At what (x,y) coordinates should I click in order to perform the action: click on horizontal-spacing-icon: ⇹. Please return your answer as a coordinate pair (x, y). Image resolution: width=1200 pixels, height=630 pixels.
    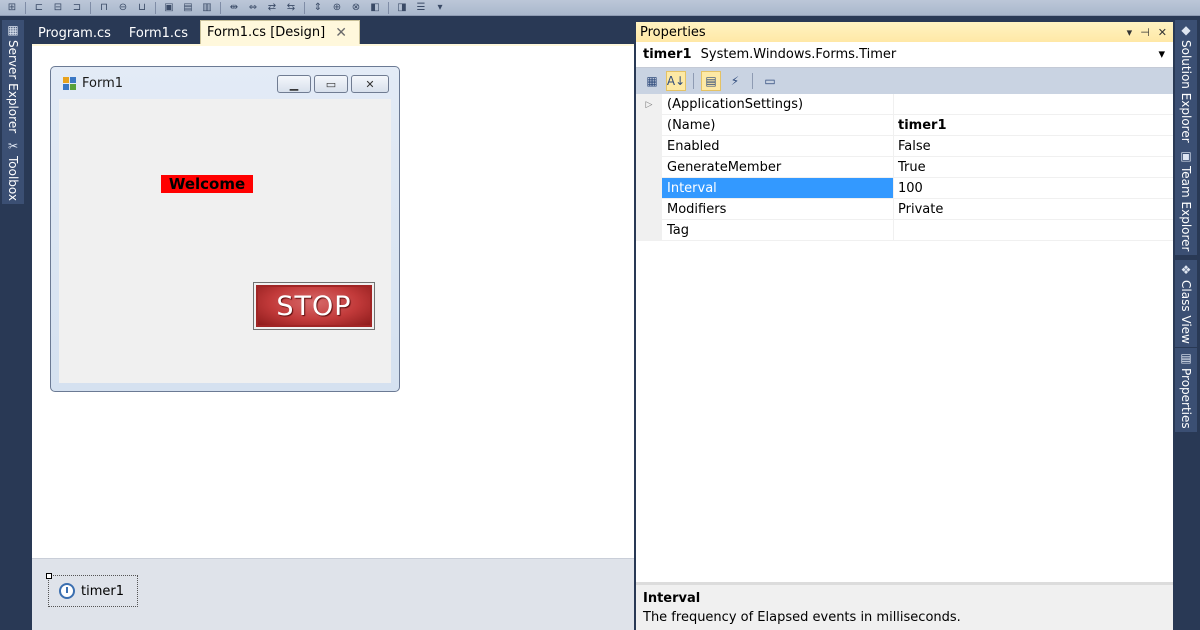
    Looking at the image, I should click on (234, 8).